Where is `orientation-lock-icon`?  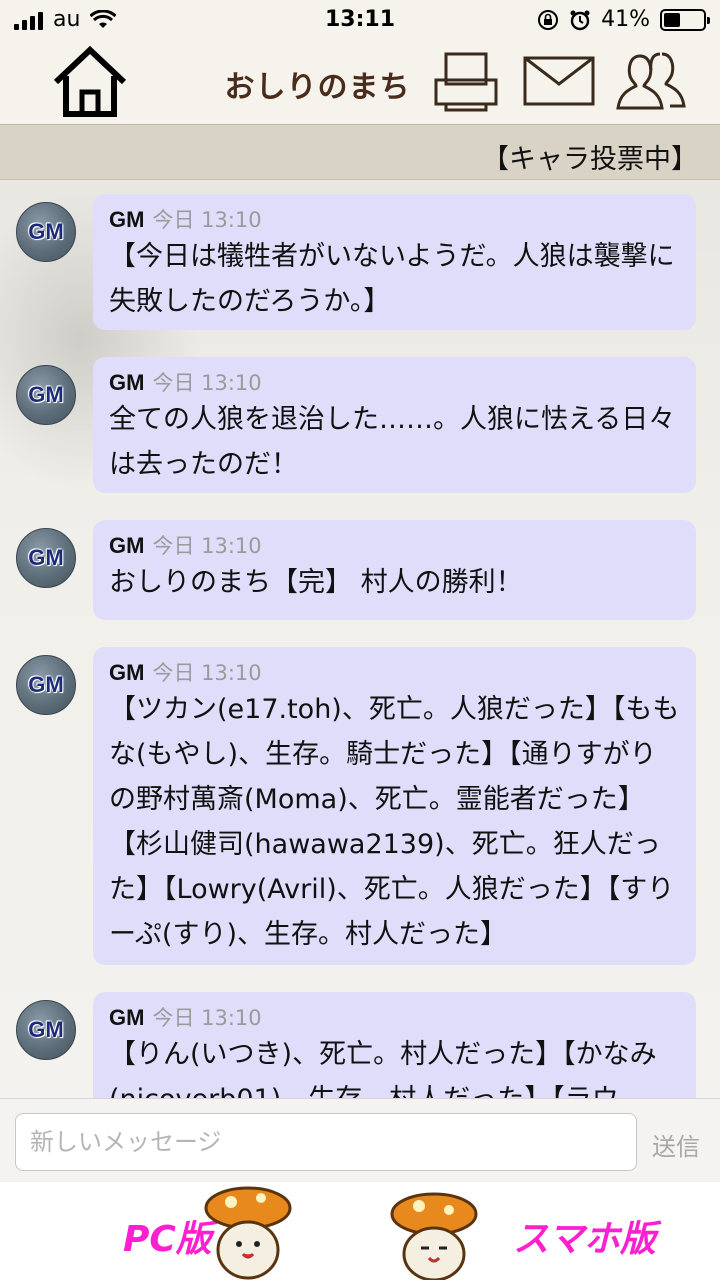
orientation-lock-icon is located at coordinates (548, 19).